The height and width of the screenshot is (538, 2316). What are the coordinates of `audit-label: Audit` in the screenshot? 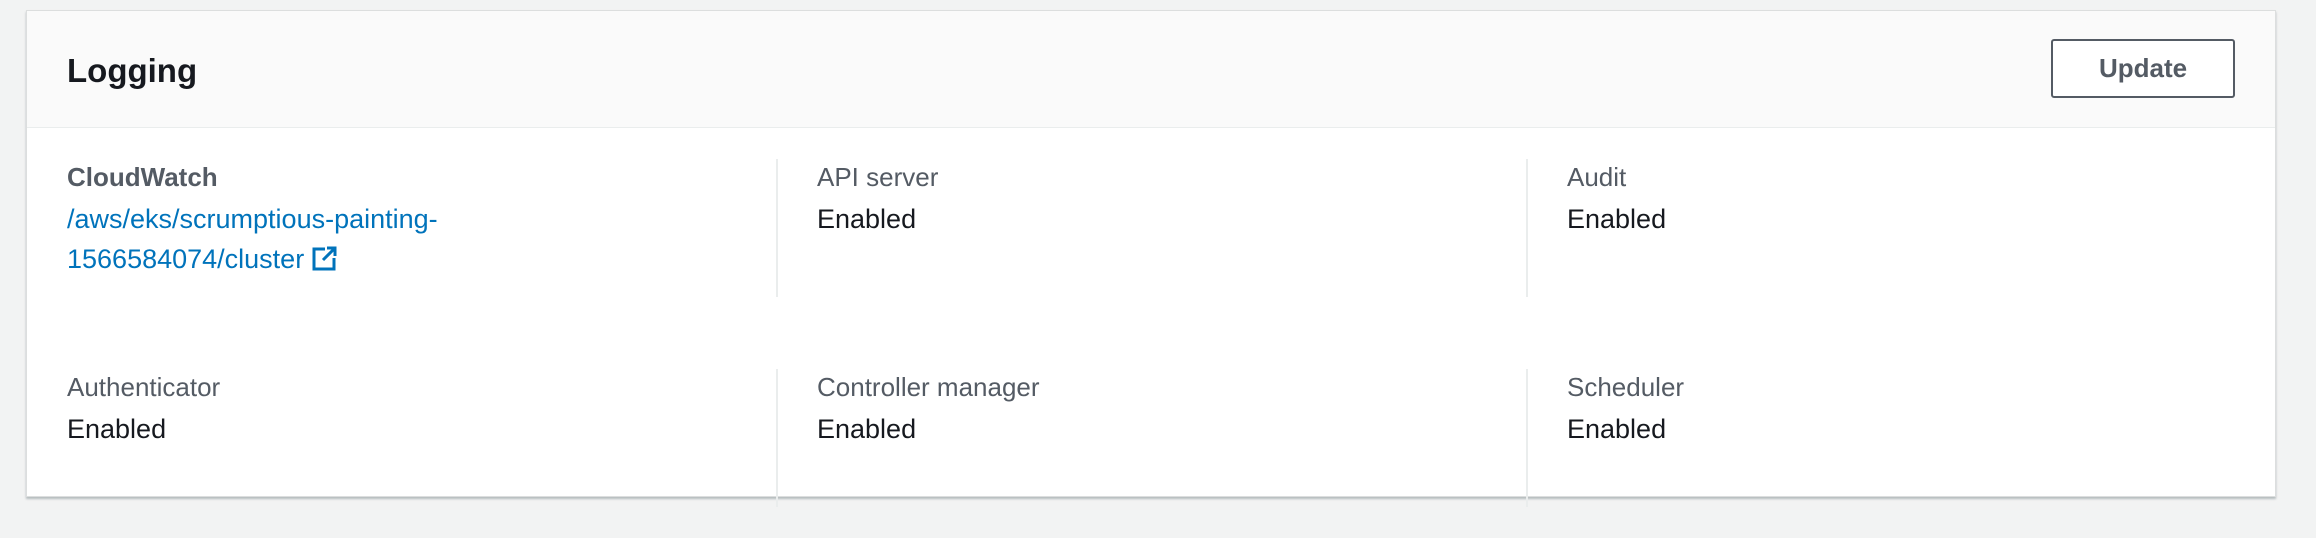 It's located at (1597, 177).